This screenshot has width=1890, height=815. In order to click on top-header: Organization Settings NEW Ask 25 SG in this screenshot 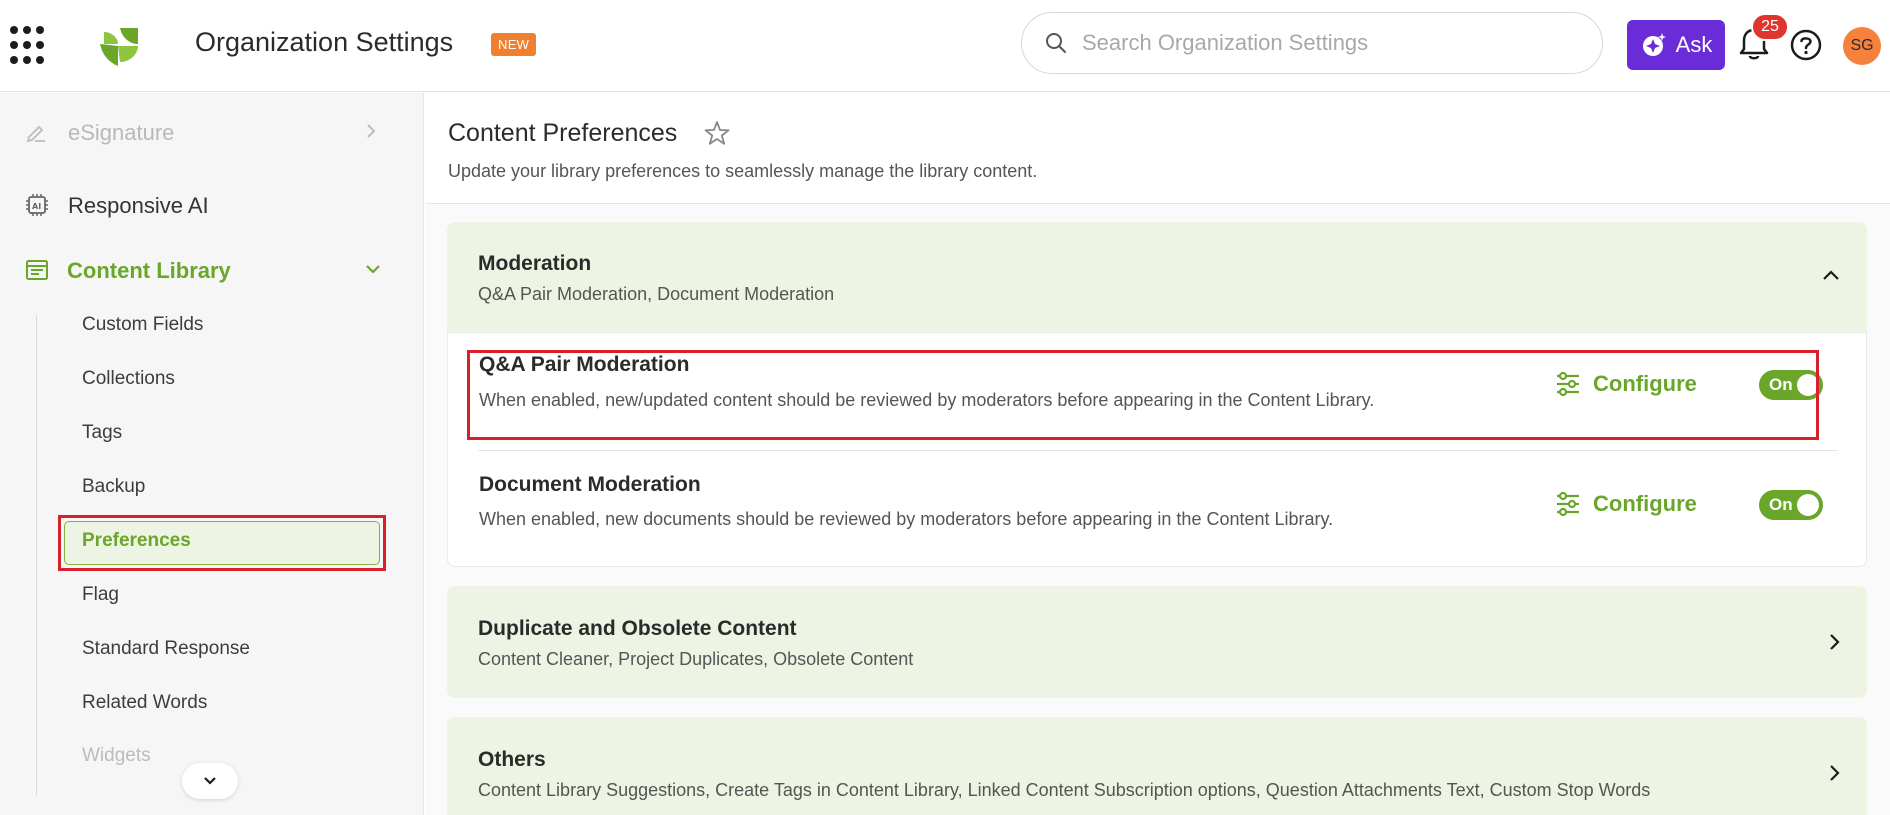, I will do `click(945, 46)`.